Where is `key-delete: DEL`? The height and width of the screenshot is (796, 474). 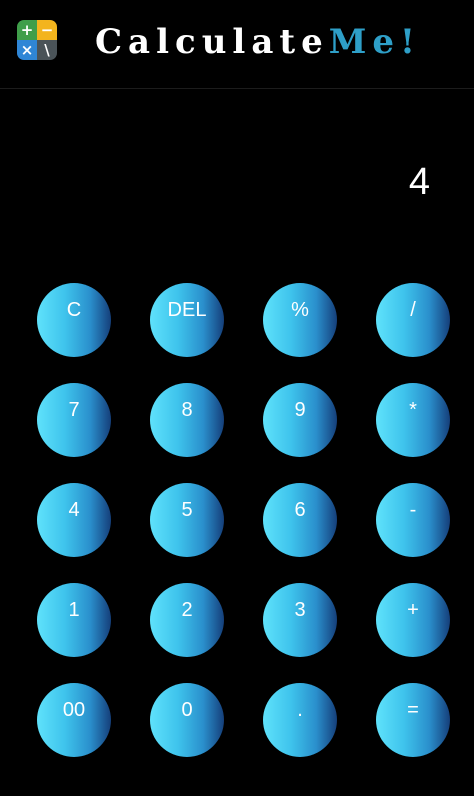
key-delete: DEL is located at coordinates (187, 320).